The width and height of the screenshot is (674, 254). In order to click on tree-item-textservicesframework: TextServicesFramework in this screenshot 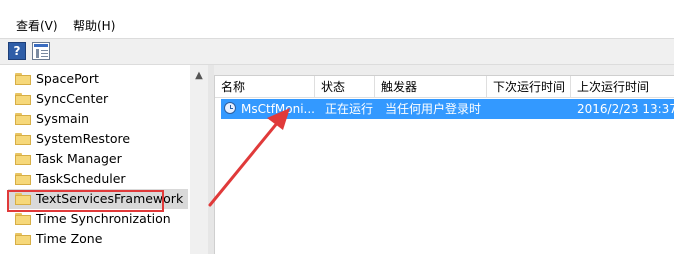, I will do `click(98, 199)`.